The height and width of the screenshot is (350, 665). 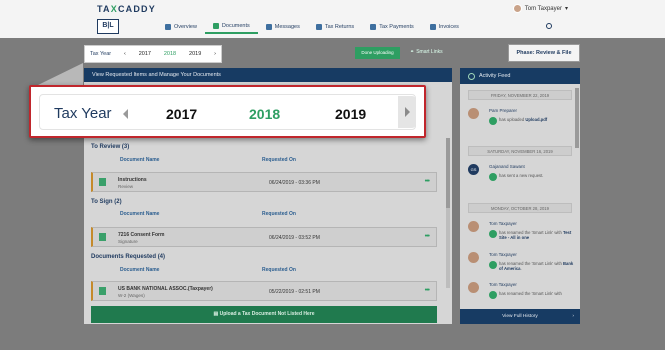 I want to click on scrollbar-thumb, so click(x=448, y=173).